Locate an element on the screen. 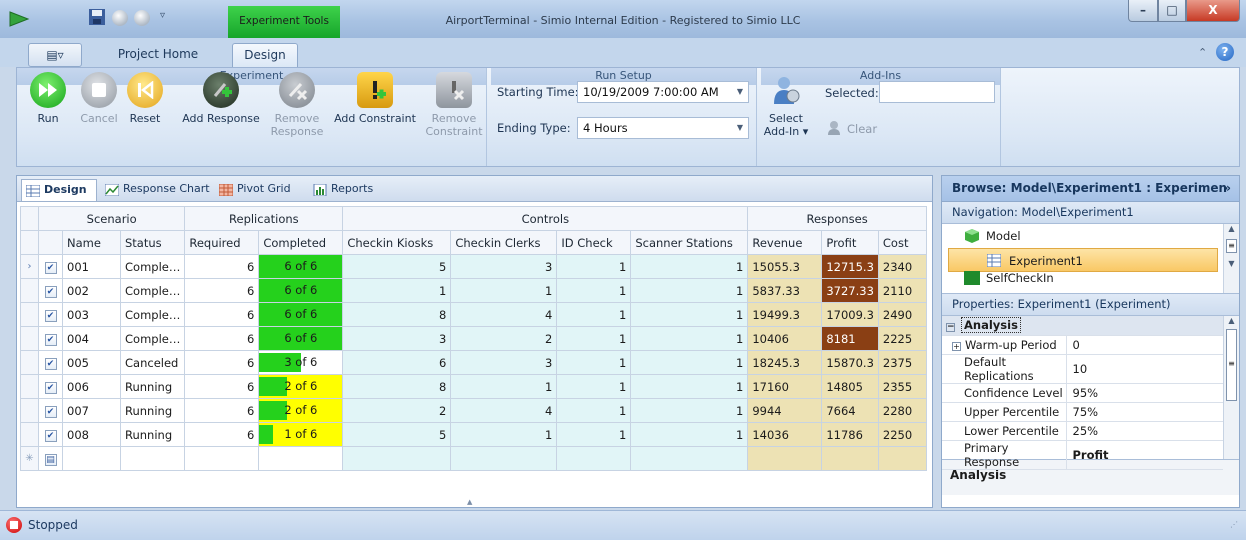 Image resolution: width=1246 pixels, height=540 pixels. checkin-clerks-column-header: Checkin Clerks is located at coordinates (504, 242).